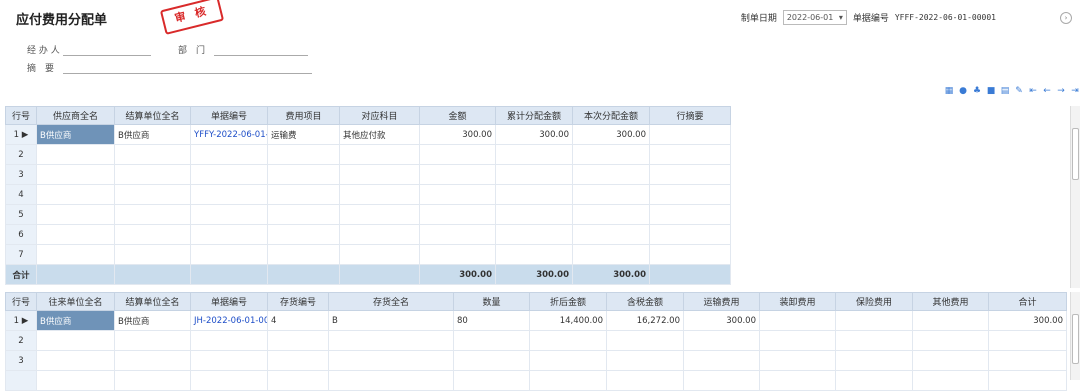 The height and width of the screenshot is (391, 1080). I want to click on handler-label: 经 办 人, so click(43, 51).